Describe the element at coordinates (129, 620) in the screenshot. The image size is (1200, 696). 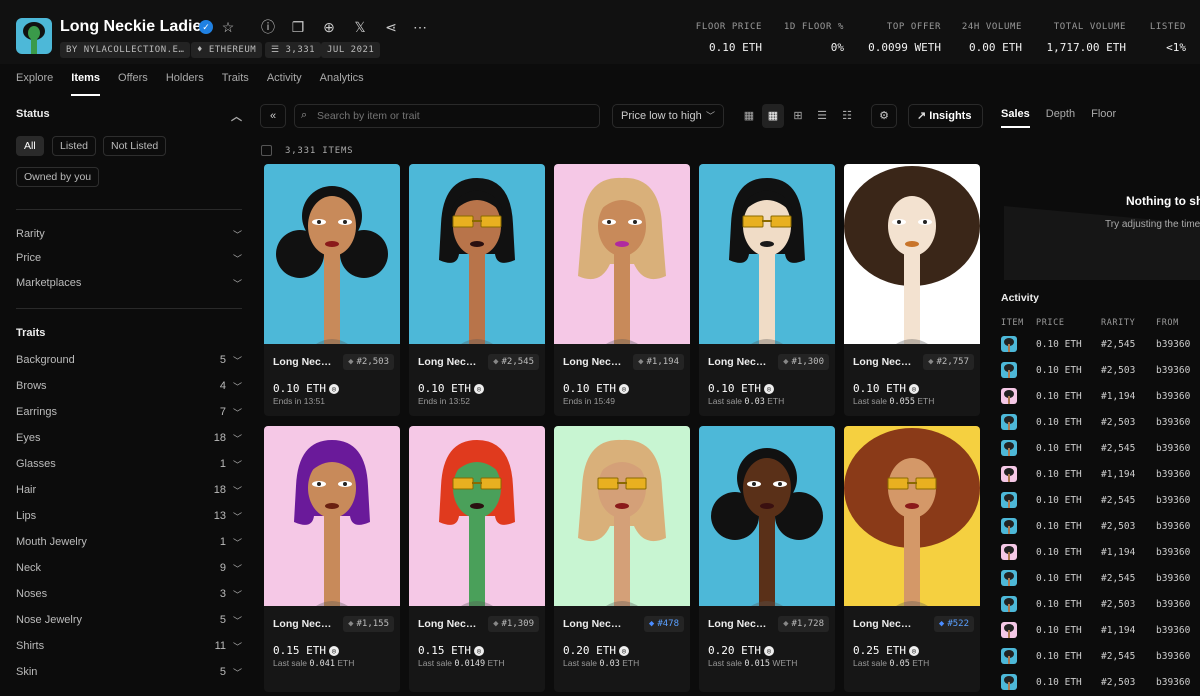
I see `trait-filter: Nose Jewelry 5 ﹀` at that location.